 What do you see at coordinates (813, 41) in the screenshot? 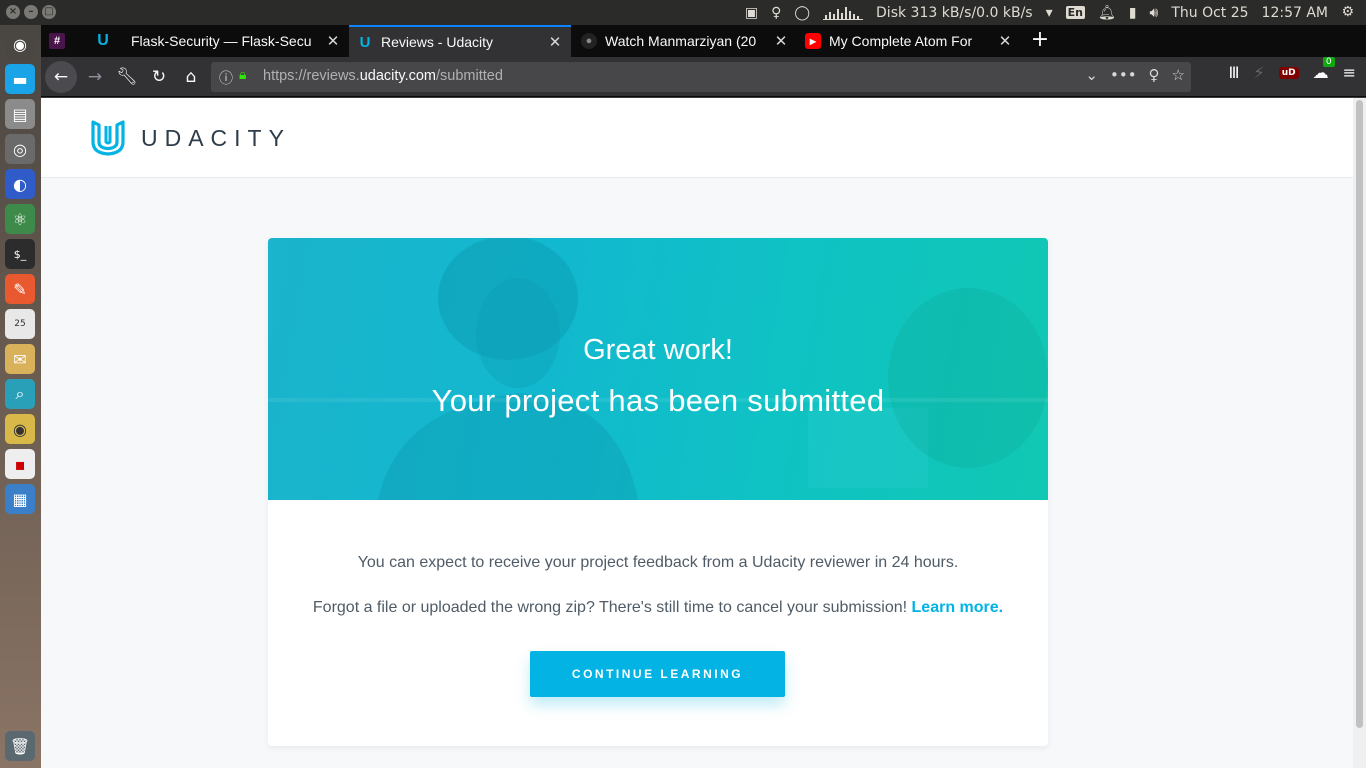
I see `youtube-icon: ▶` at bounding box center [813, 41].